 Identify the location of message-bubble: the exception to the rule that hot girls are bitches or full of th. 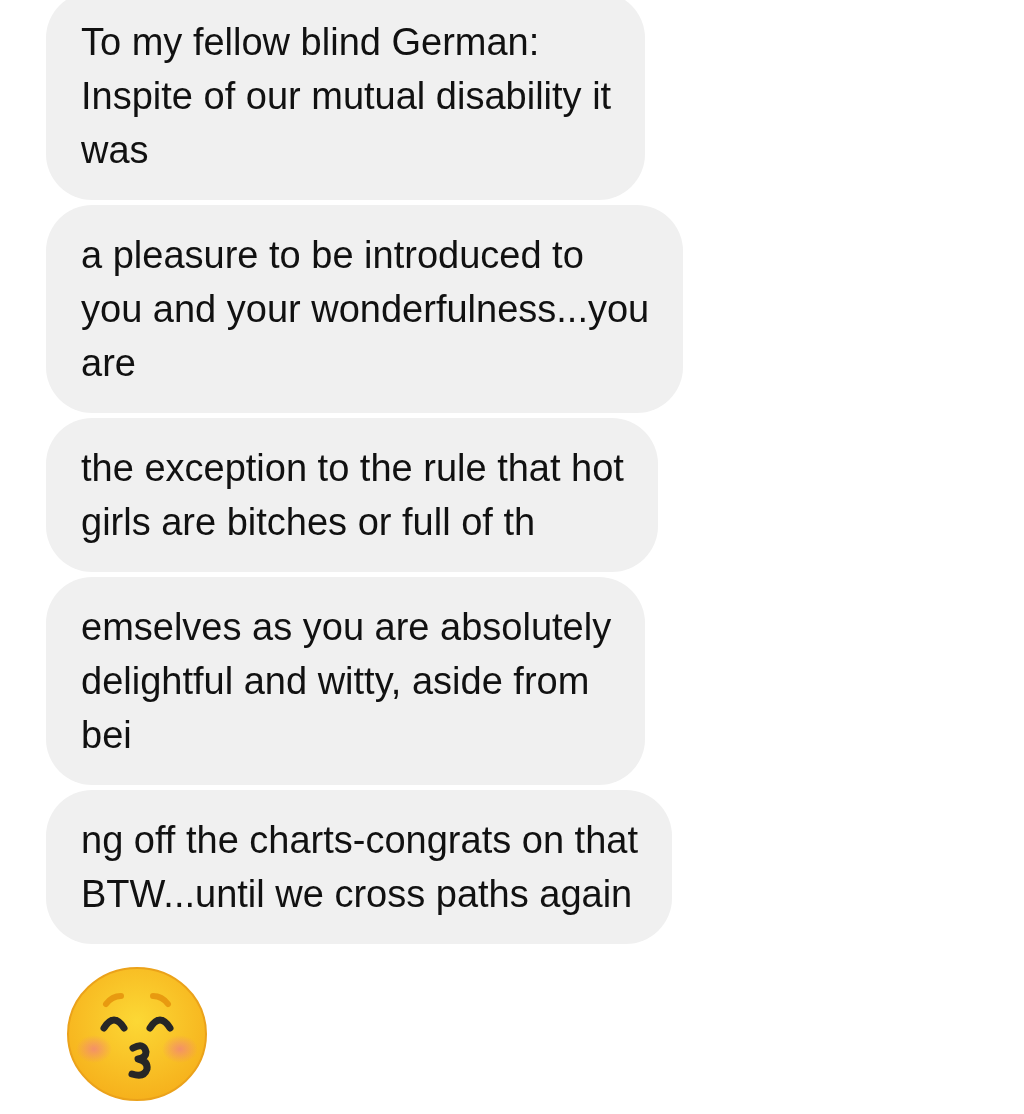
(352, 495).